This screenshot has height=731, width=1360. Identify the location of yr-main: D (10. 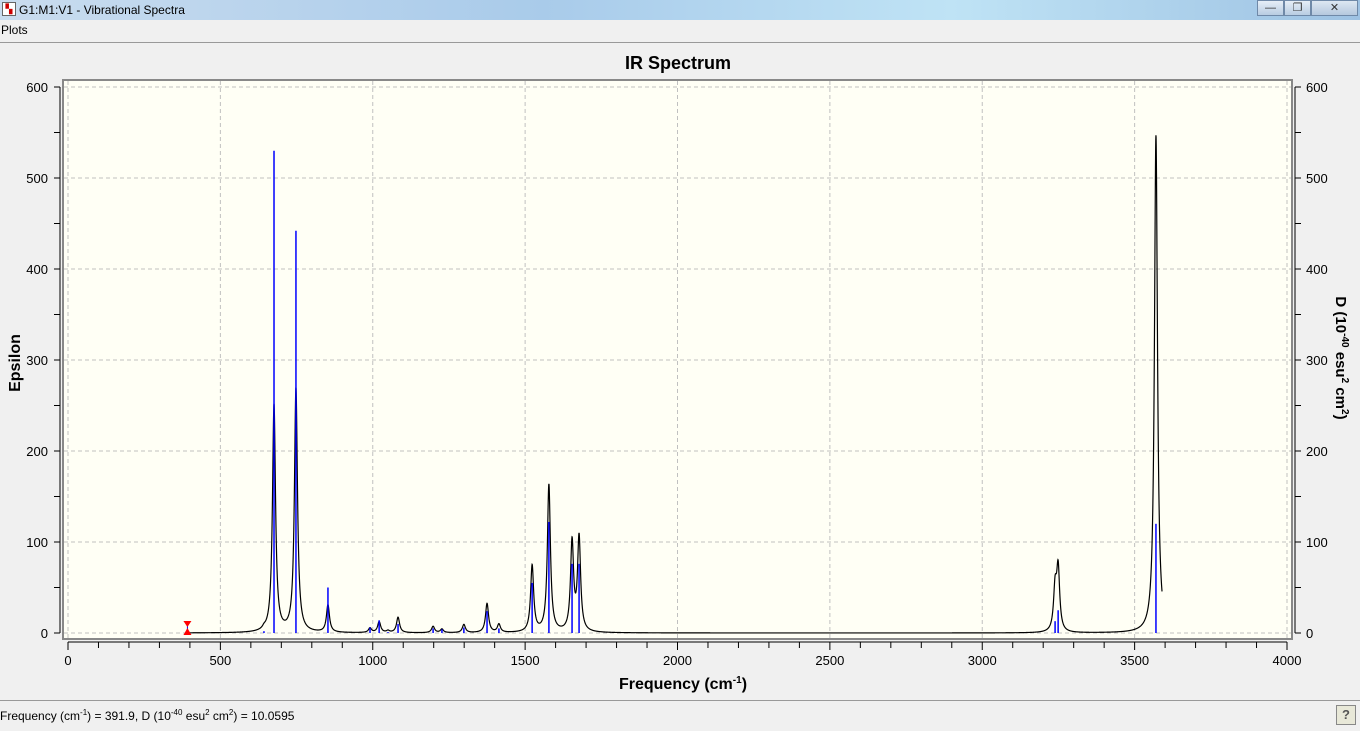
(1340, 314).